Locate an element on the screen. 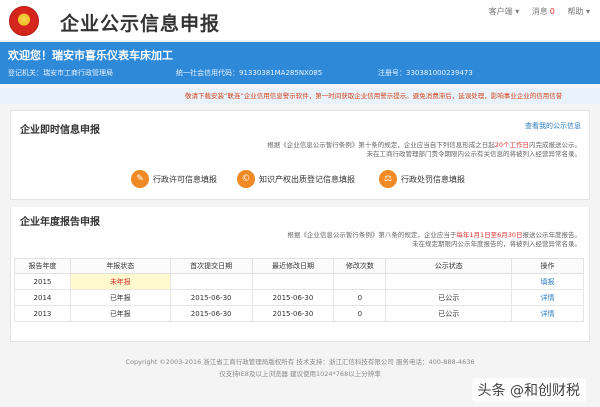 This screenshot has width=600, height=407. col-last-modified: 最近修改日期 is located at coordinates (293, 266).